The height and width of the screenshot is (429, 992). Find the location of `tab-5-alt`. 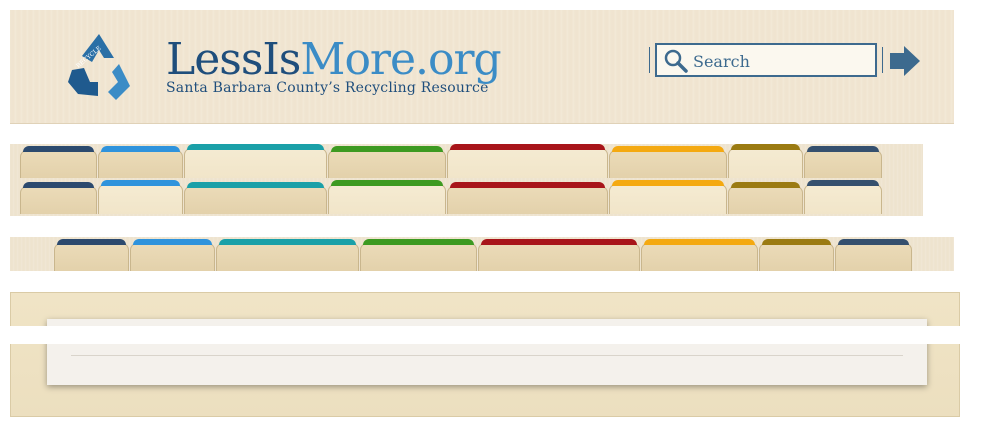

tab-5-alt is located at coordinates (527, 198).